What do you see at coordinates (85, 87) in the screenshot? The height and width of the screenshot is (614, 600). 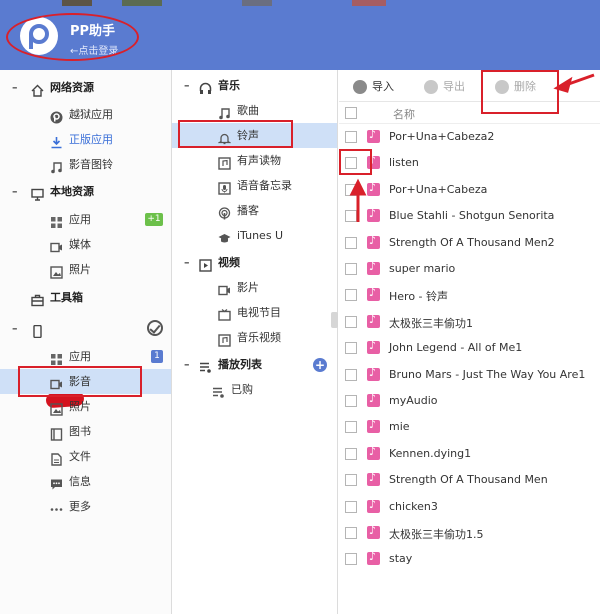 I see `section-network-resources: – 网络资源` at bounding box center [85, 87].